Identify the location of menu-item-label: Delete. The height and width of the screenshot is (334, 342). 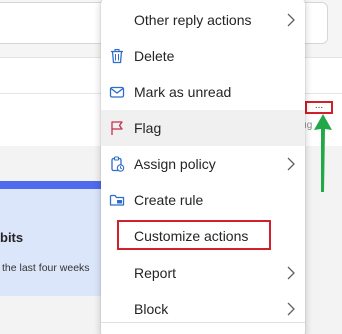
(154, 56).